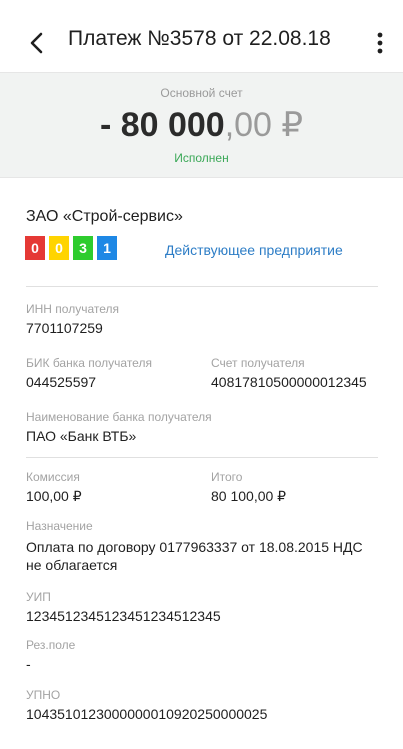 This screenshot has height=749, width=403. Describe the element at coordinates (258, 363) in the screenshot. I see `recipient-account-label: Счет получателя` at that location.